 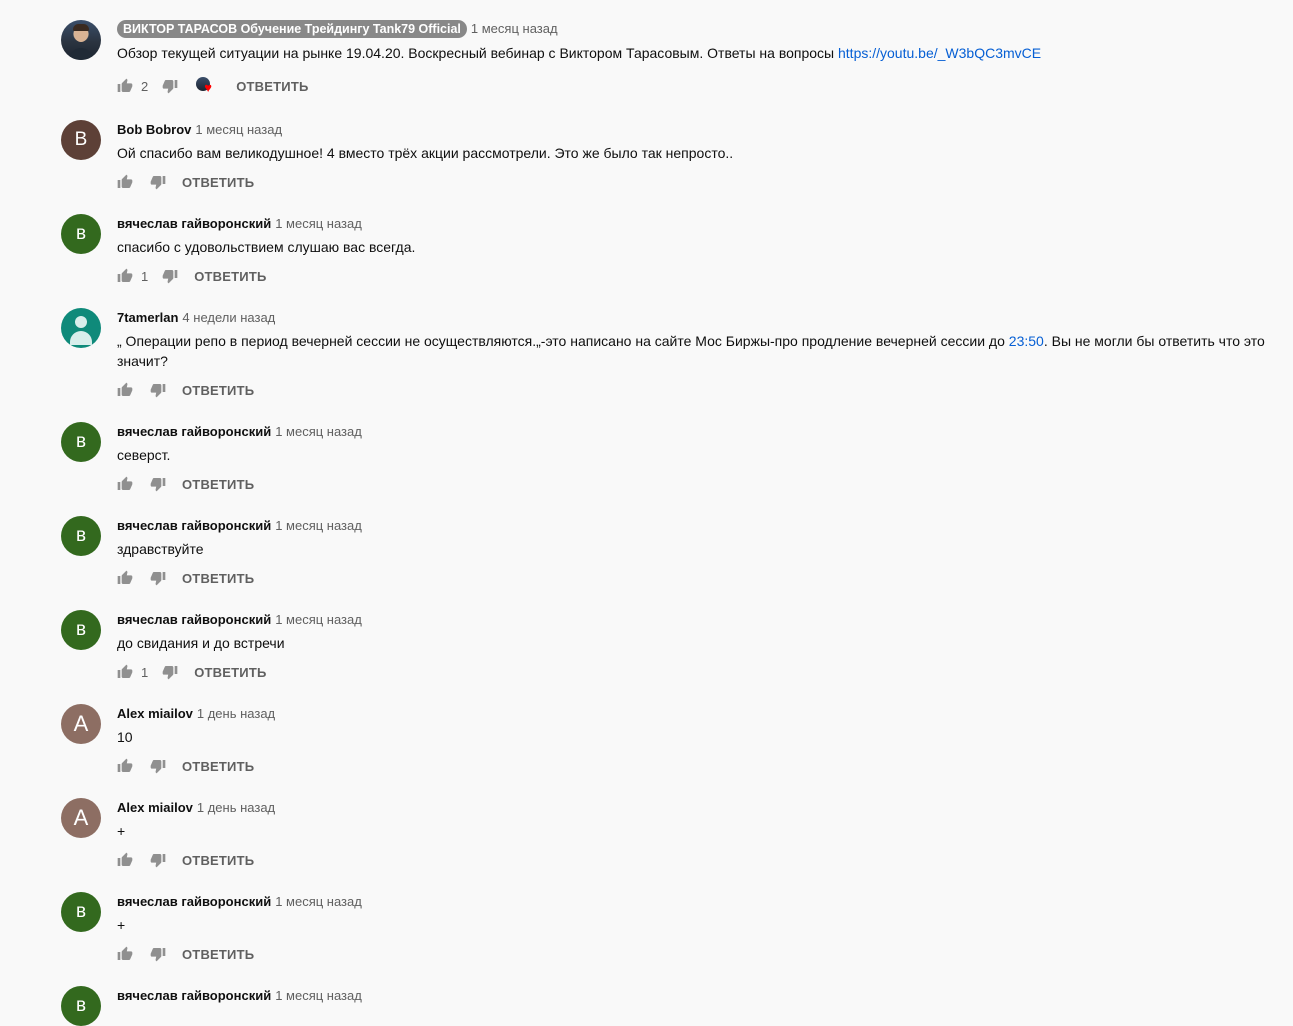 I want to click on comment-actions: 2 ♥ ОТВЕТИТЬ, so click(x=213, y=86).